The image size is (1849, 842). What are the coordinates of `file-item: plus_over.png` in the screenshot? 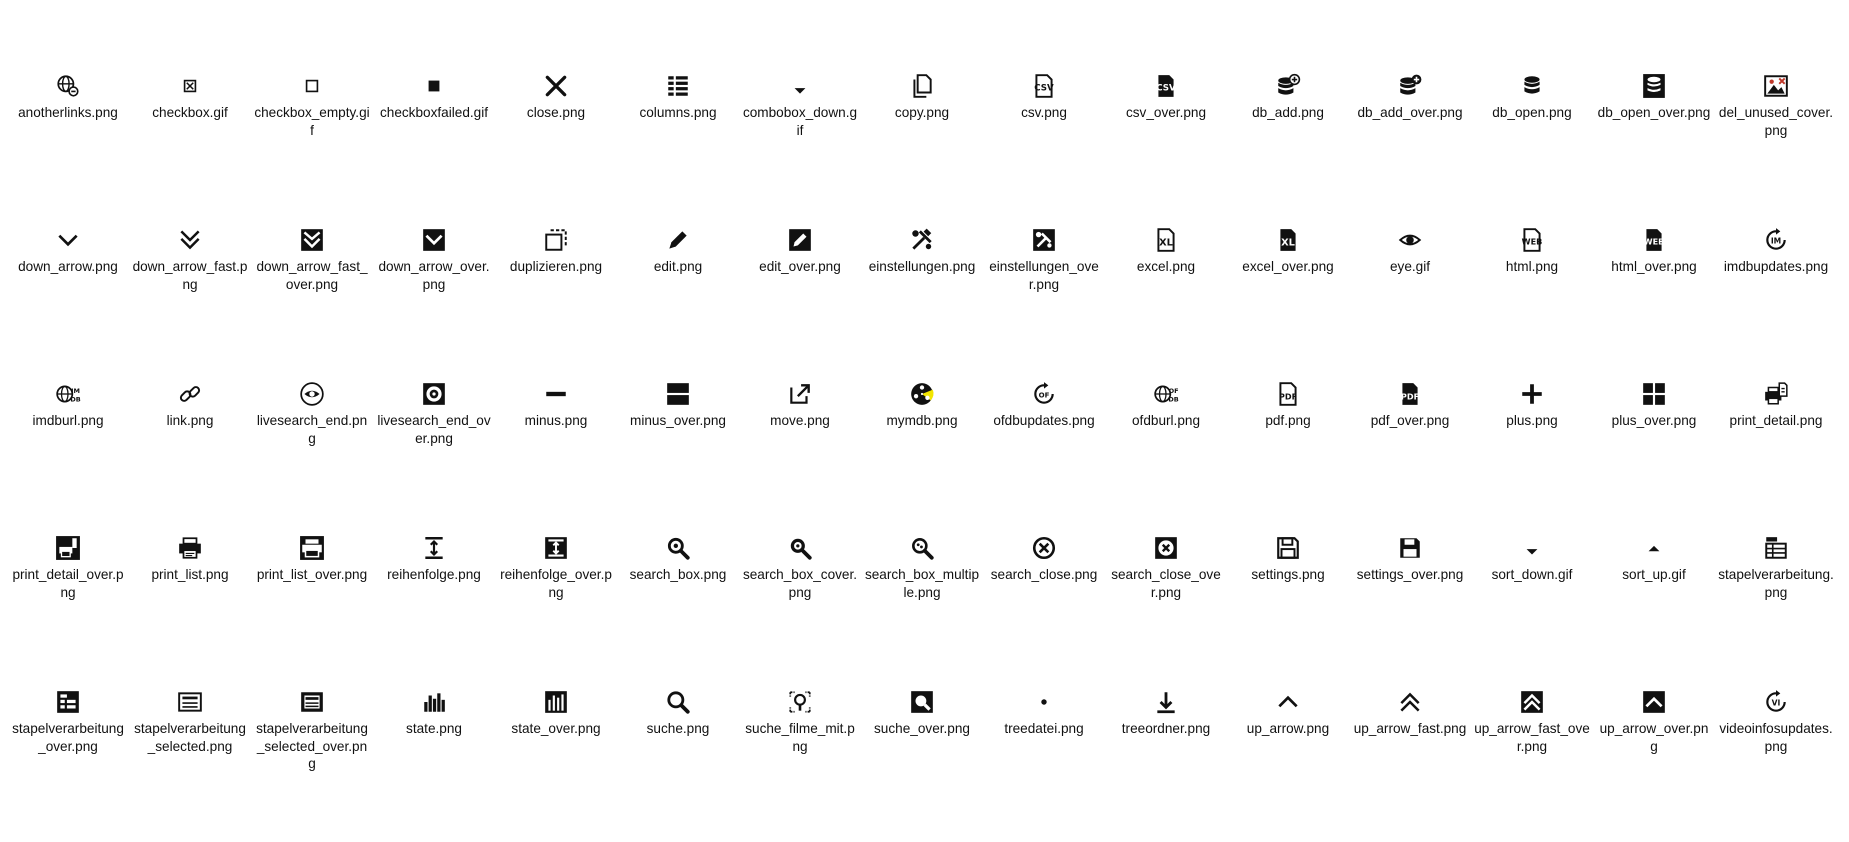 It's located at (1654, 457).